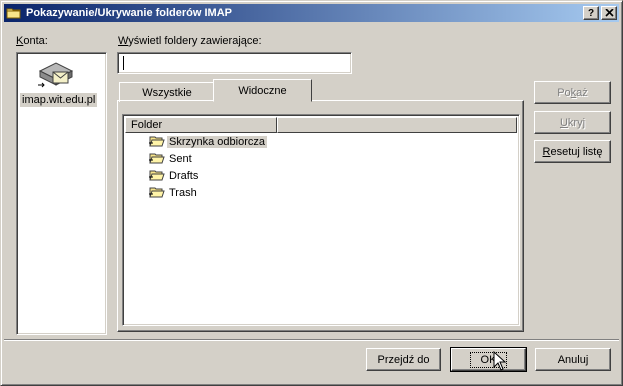  I want to click on tab-visible: Widoczne, so click(262, 90).